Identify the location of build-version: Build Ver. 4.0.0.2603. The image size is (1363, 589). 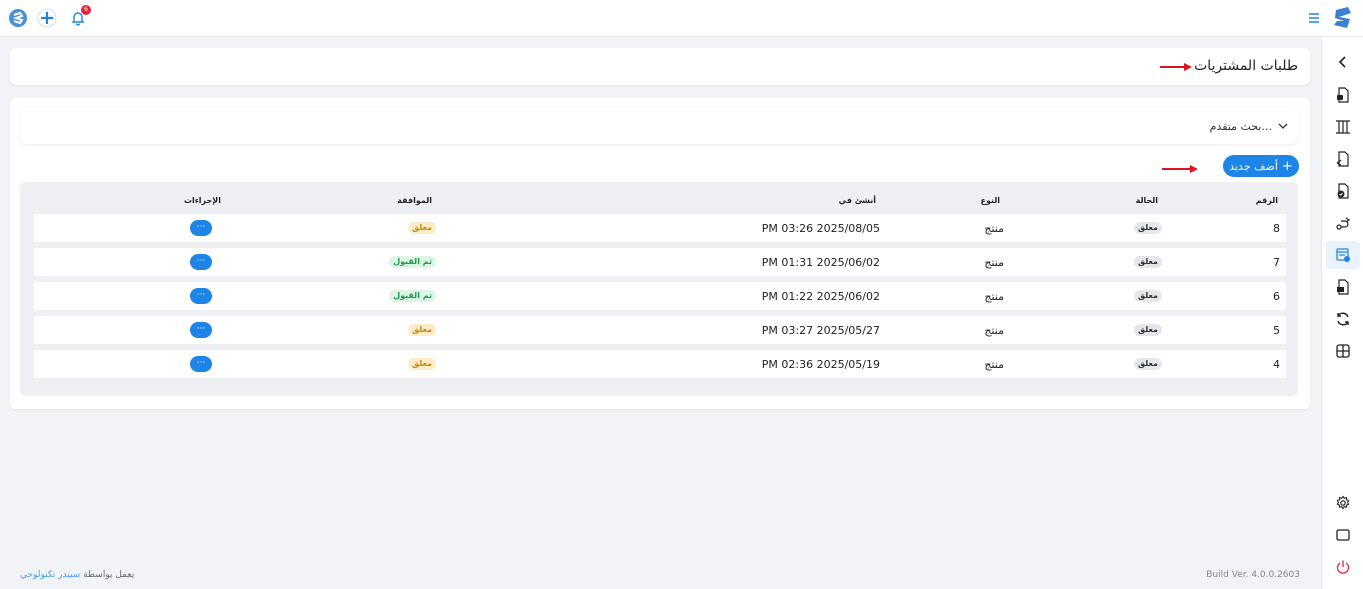
(1253, 575).